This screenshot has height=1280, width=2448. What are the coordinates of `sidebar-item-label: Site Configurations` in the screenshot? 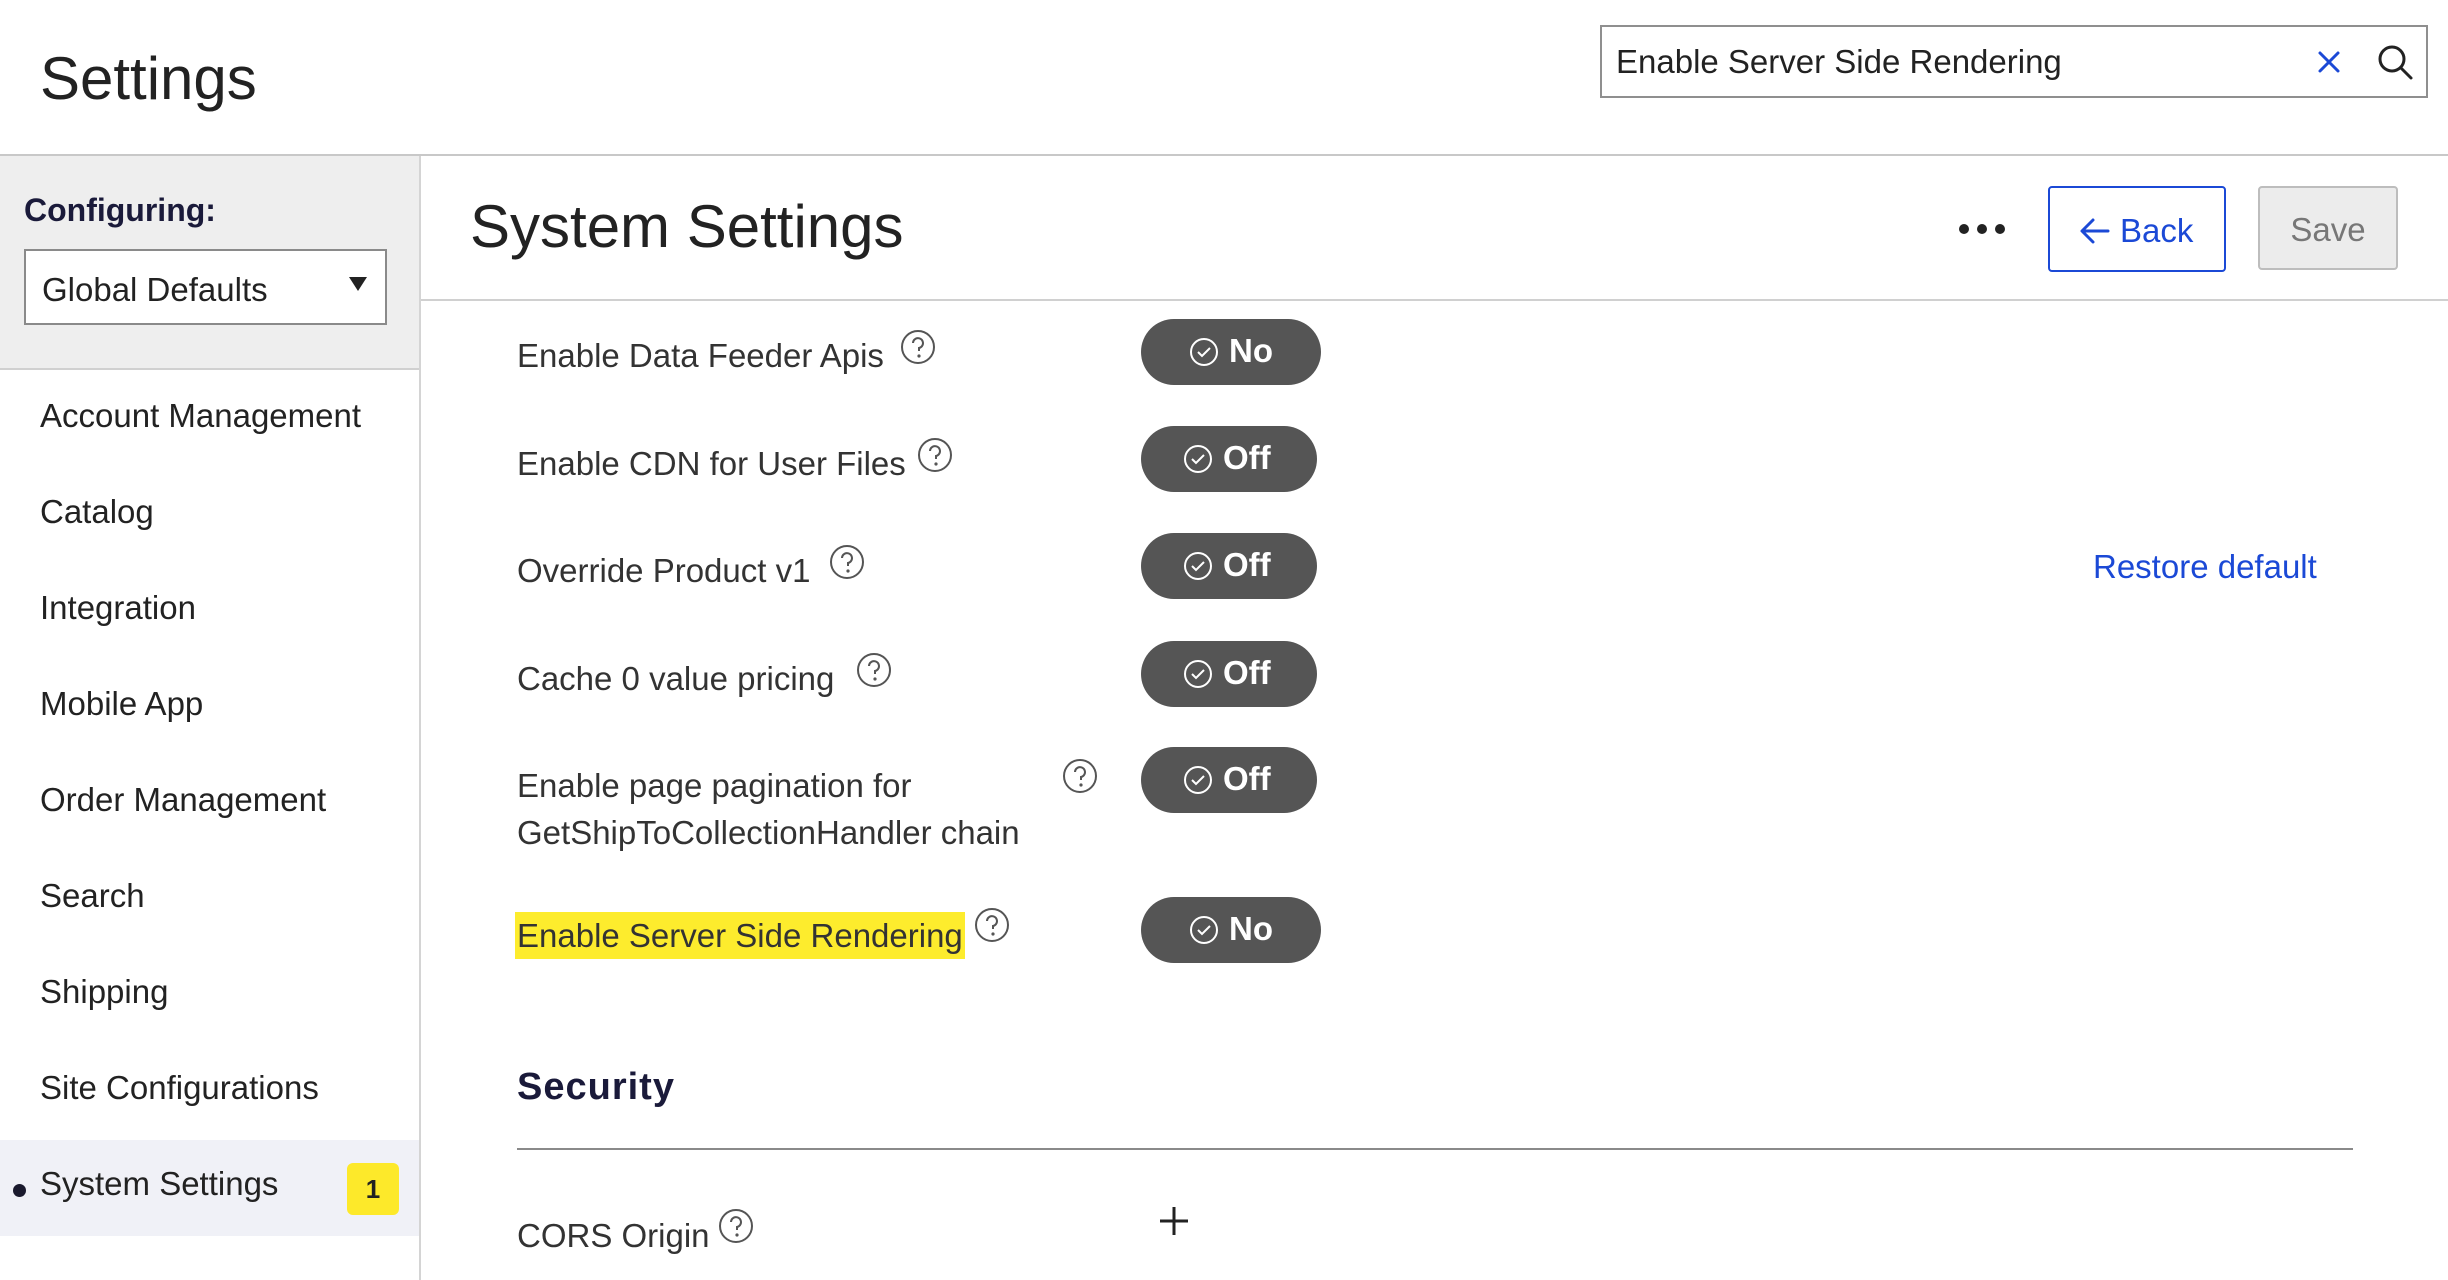 It's located at (179, 1087).